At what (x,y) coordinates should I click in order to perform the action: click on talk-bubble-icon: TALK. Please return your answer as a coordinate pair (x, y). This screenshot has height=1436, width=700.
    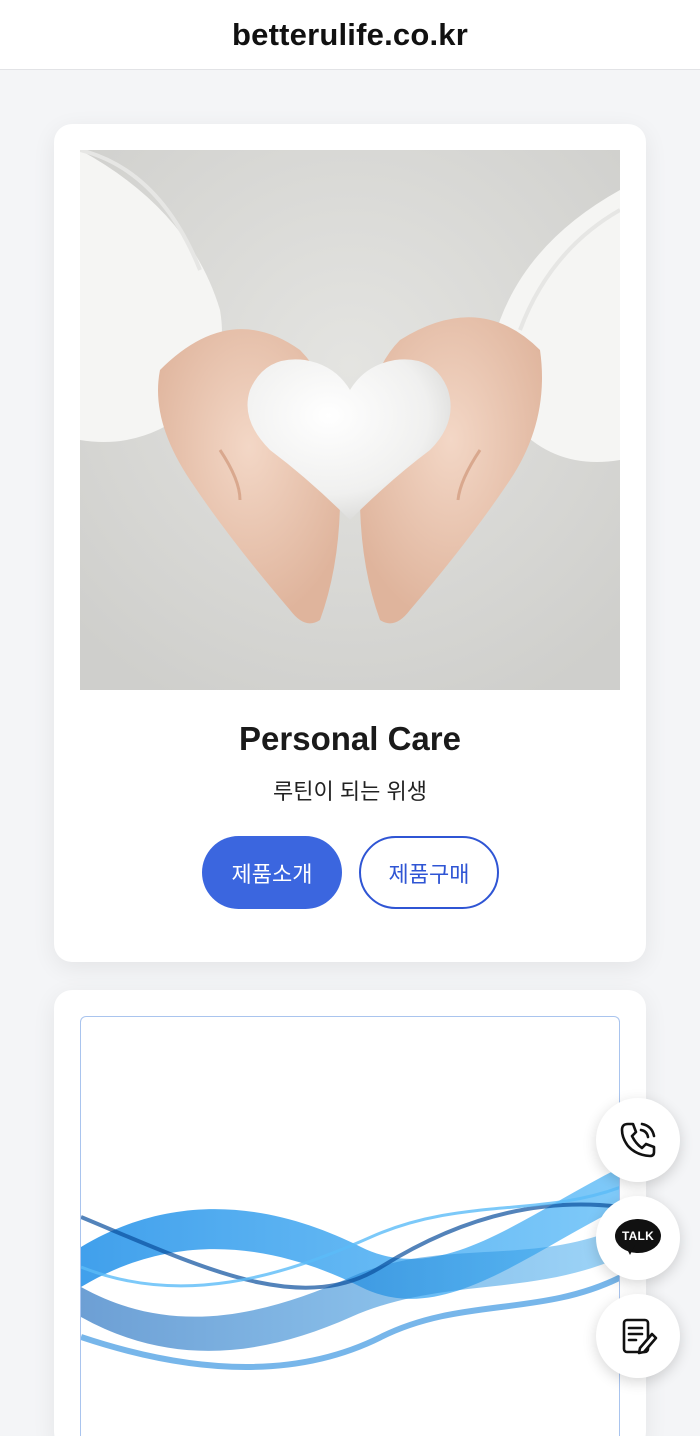
    Looking at the image, I should click on (638, 1238).